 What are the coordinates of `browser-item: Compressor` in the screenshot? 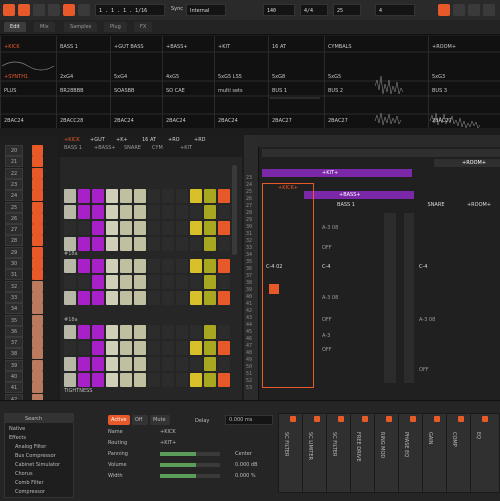 It's located at (30, 492).